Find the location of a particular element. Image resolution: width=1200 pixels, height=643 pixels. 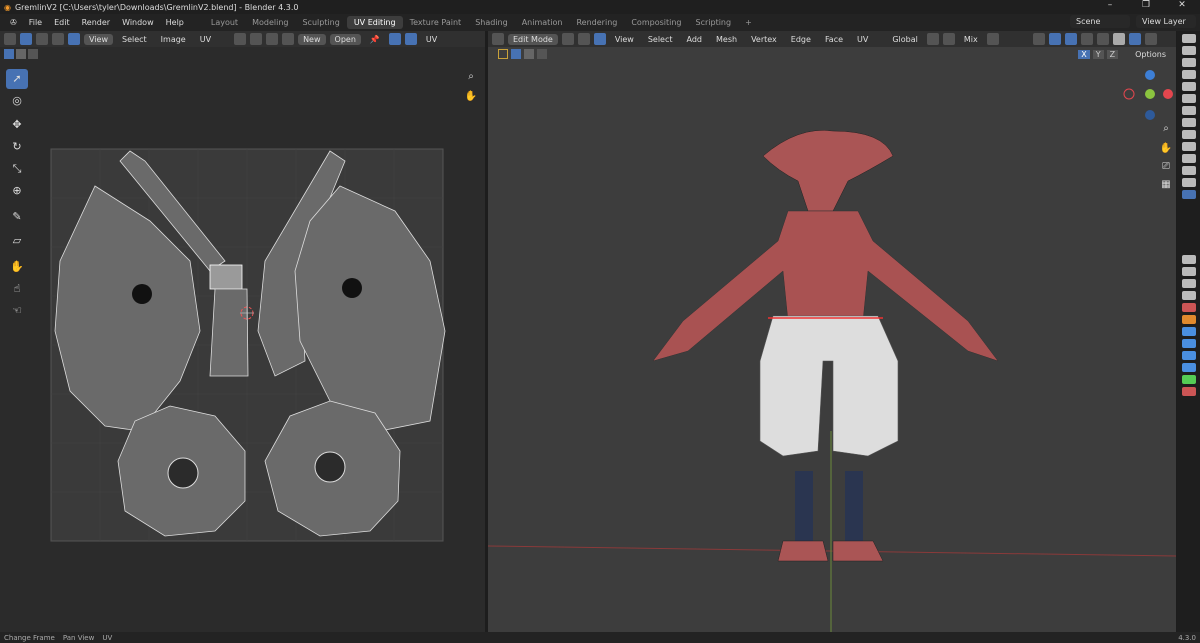

gizmo-neg-x is located at coordinates (1129, 94).